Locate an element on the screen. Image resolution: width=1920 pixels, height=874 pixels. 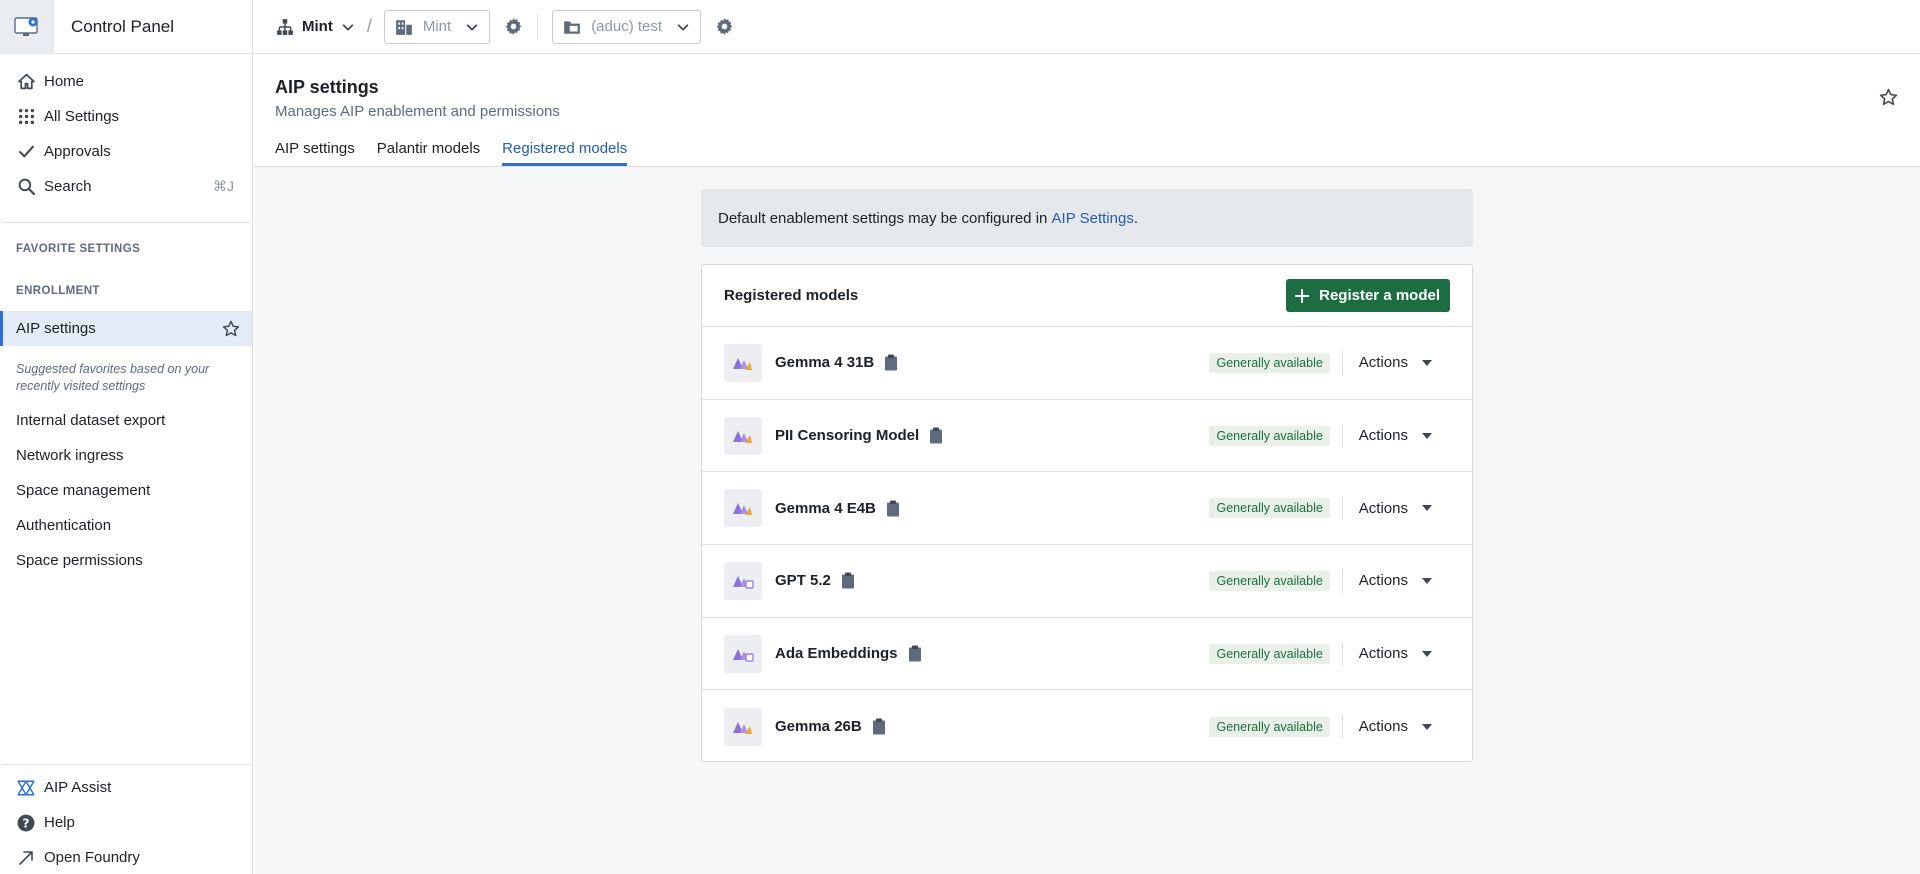
page-title: AIP settings is located at coordinates (327, 87).